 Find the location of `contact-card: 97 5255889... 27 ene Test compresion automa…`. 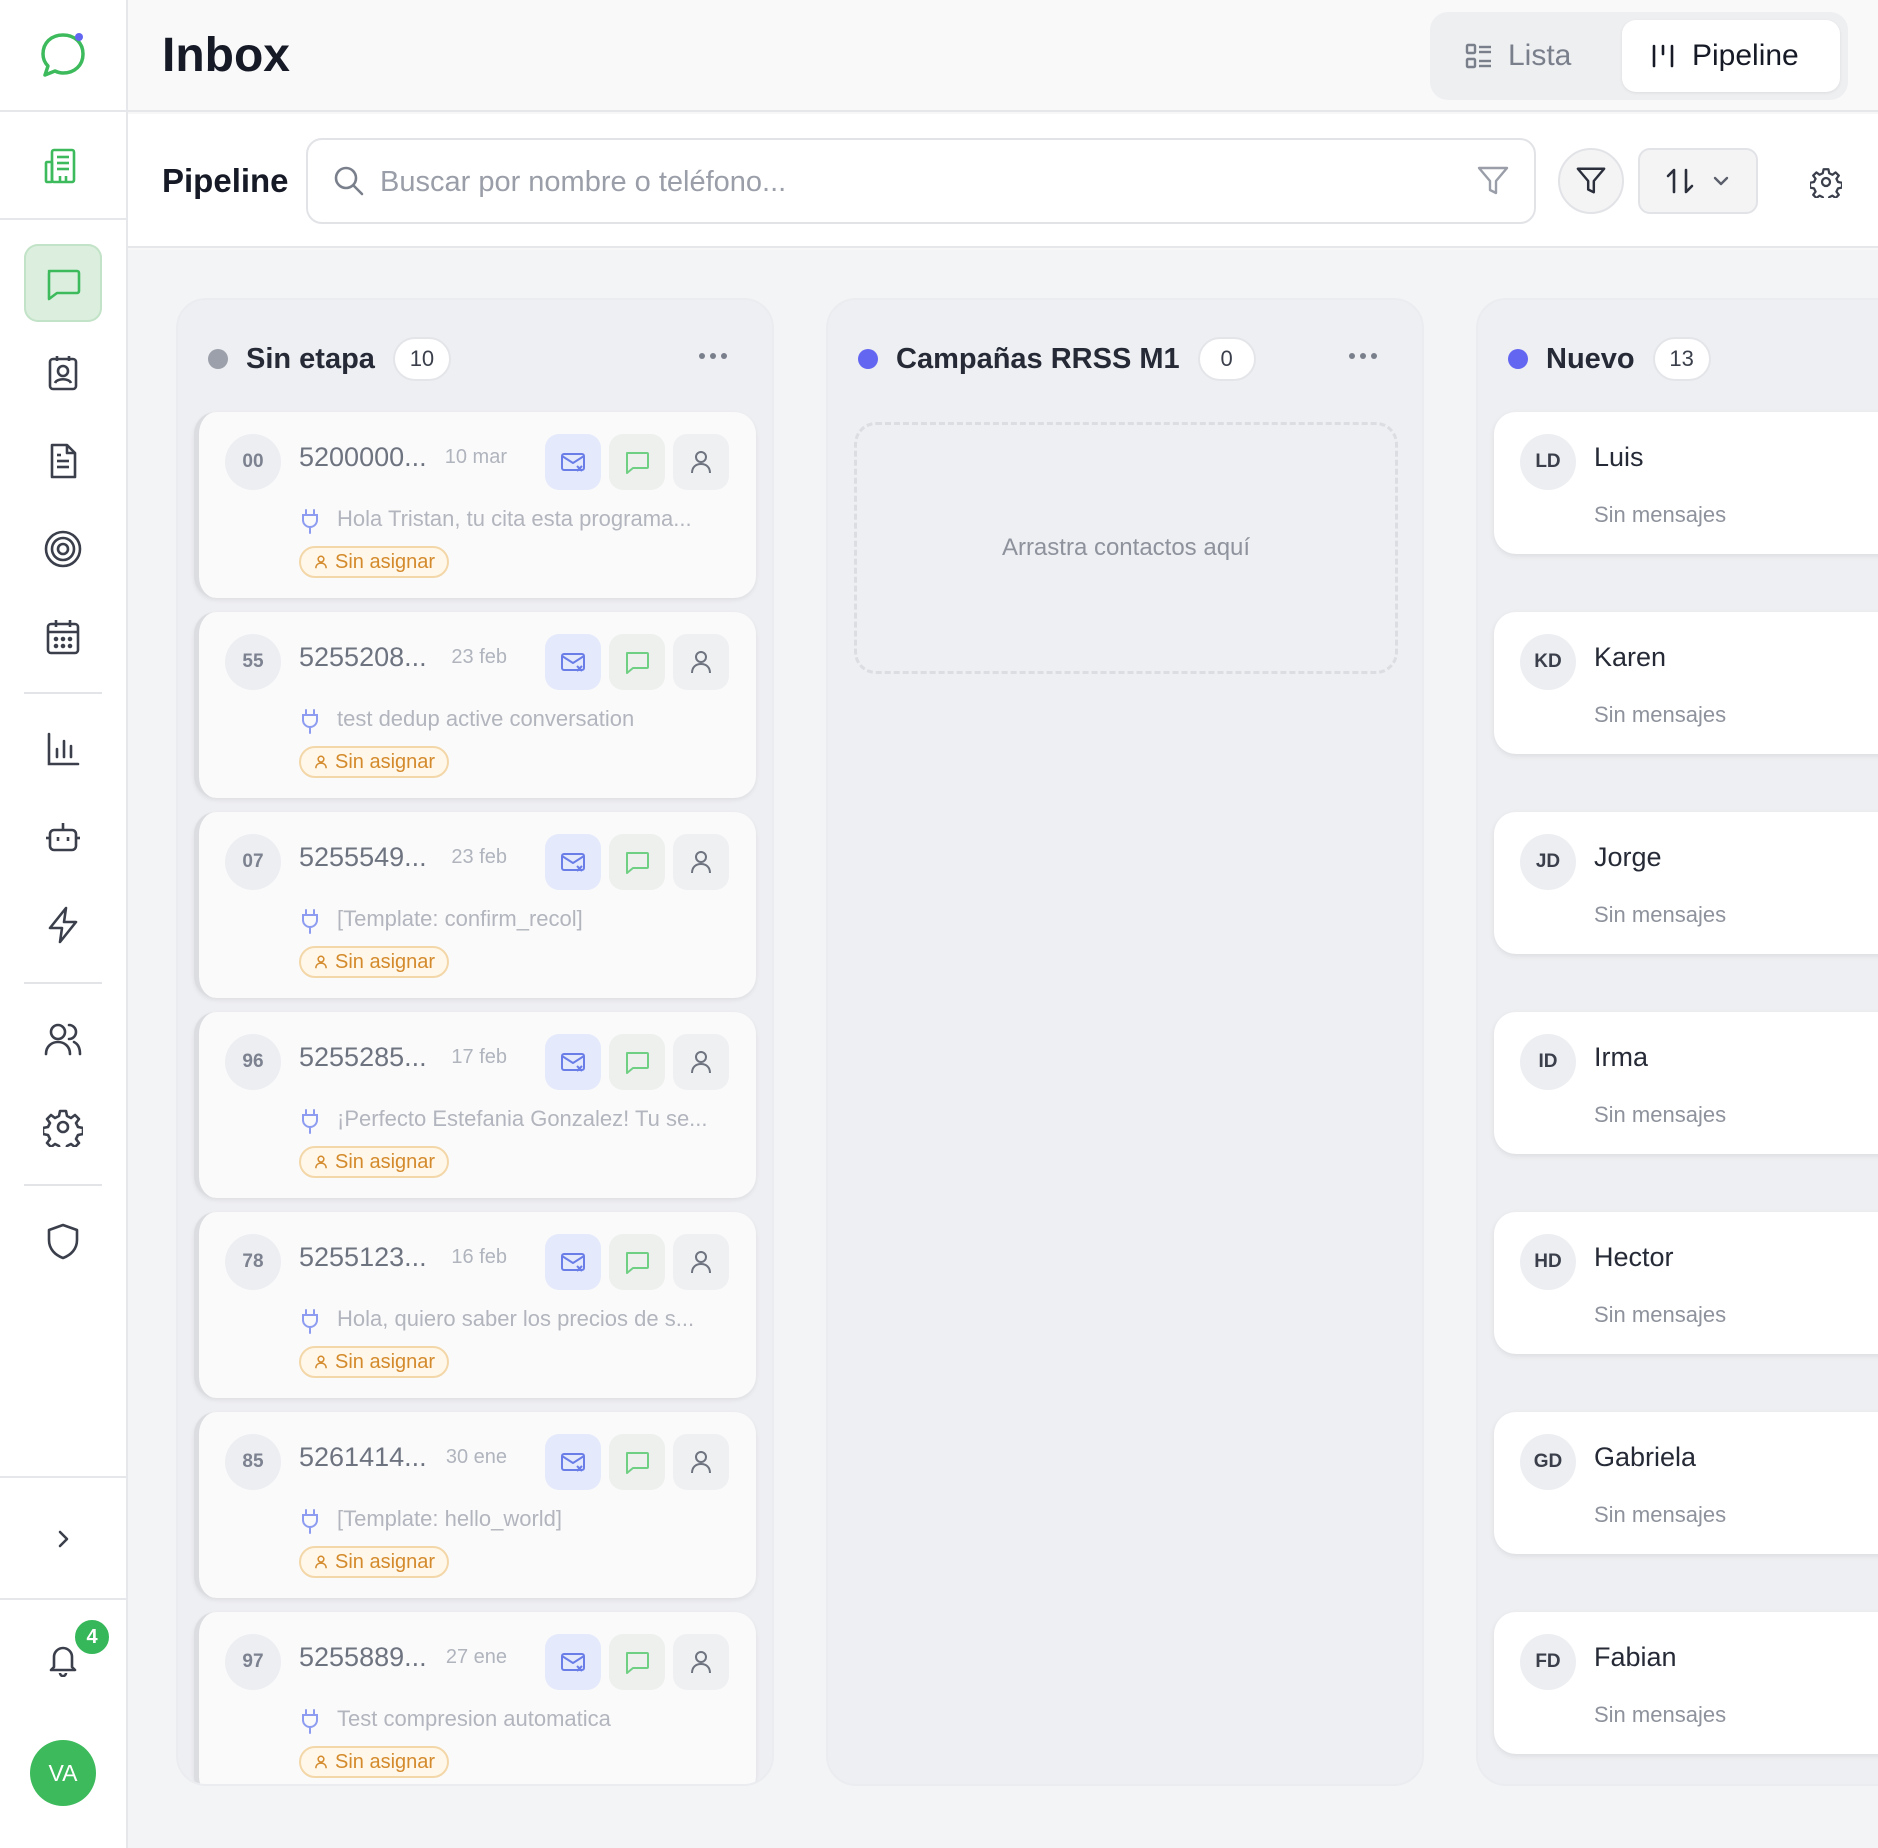

contact-card: 97 5255889... 27 ene Test compresion automa… is located at coordinates (475, 1698).